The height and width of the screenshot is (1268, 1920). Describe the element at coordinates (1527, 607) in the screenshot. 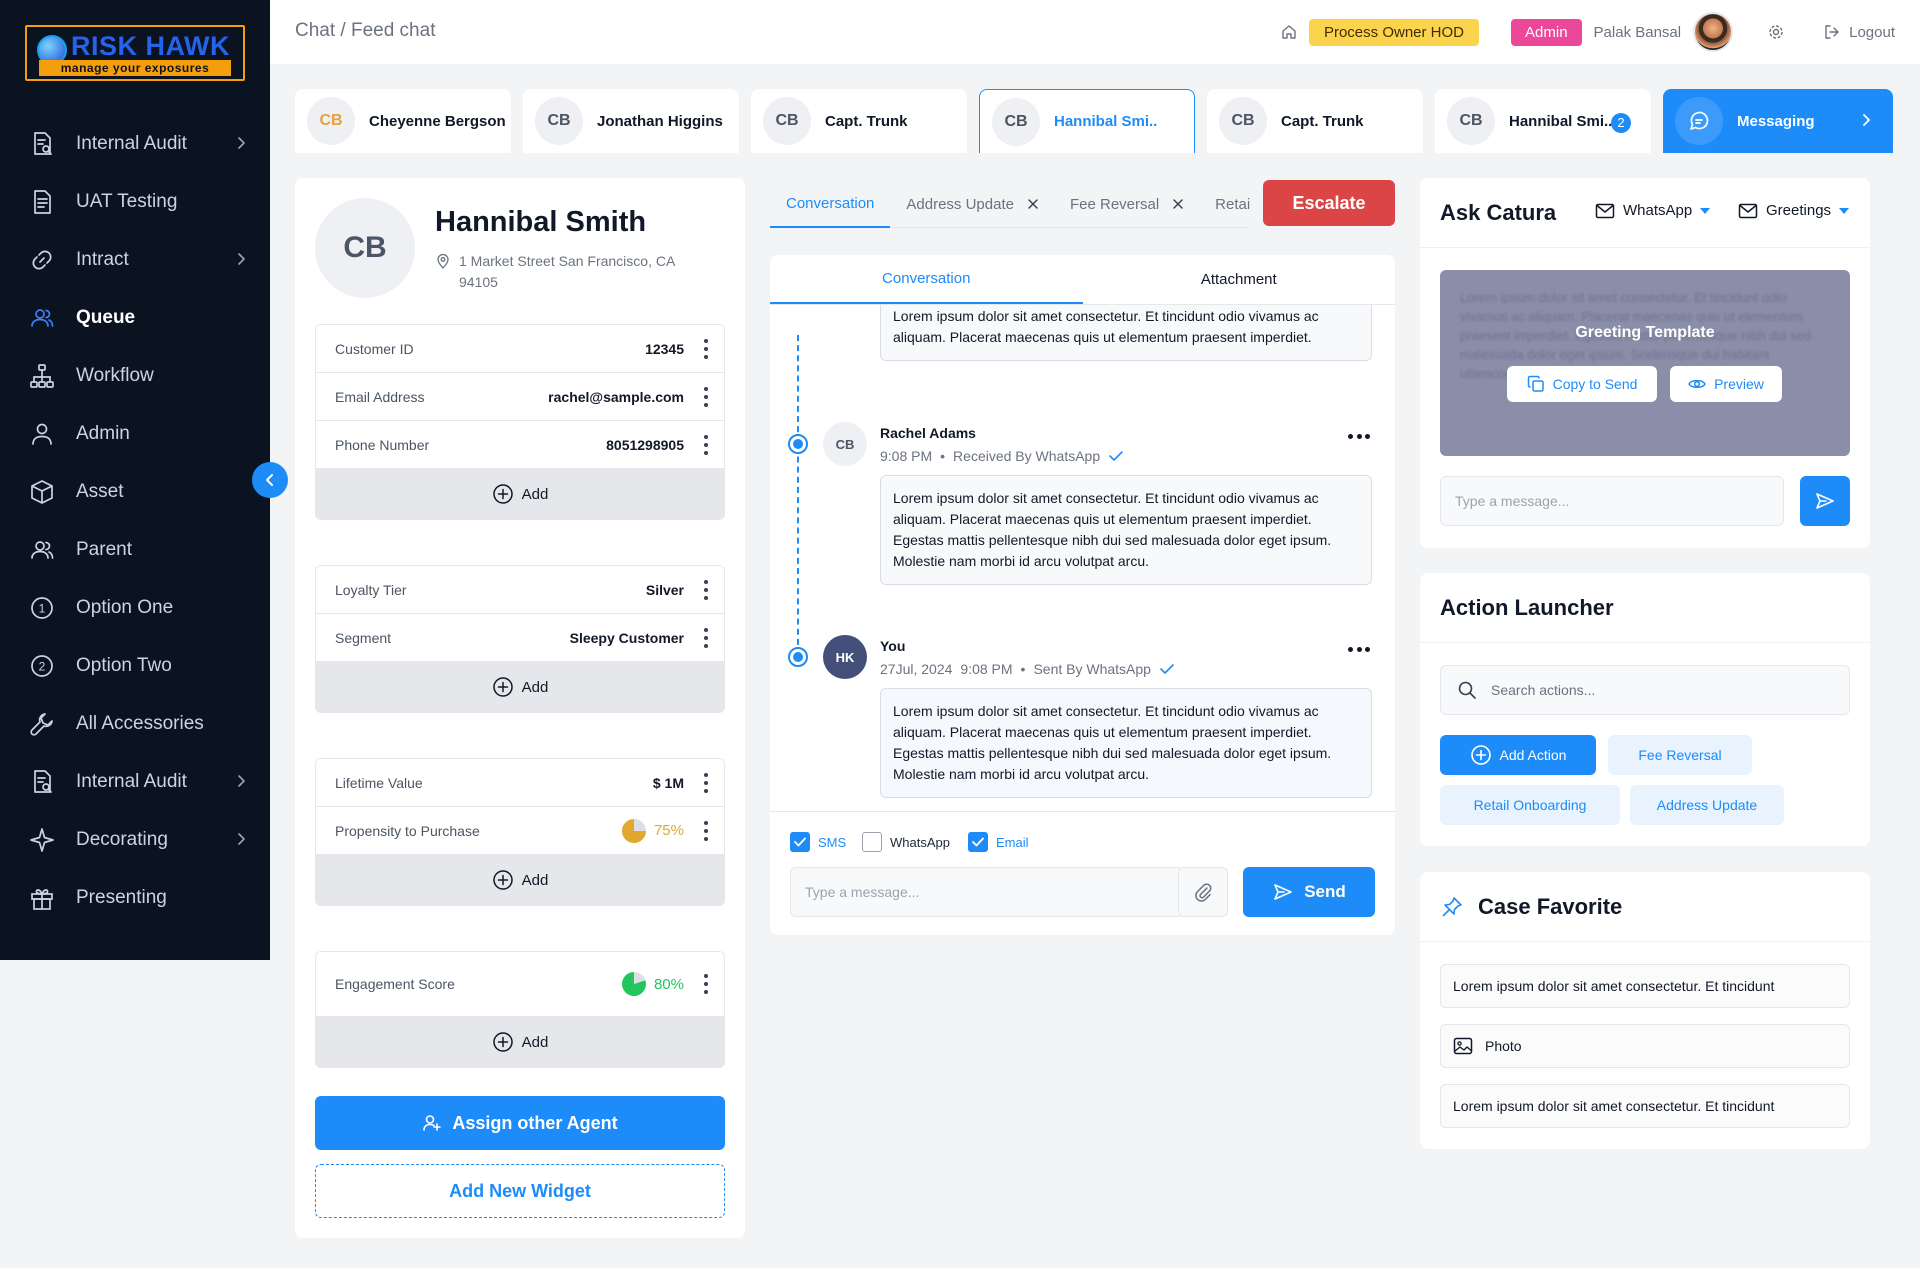

I see `action-launcher-title: Action Launcher` at that location.